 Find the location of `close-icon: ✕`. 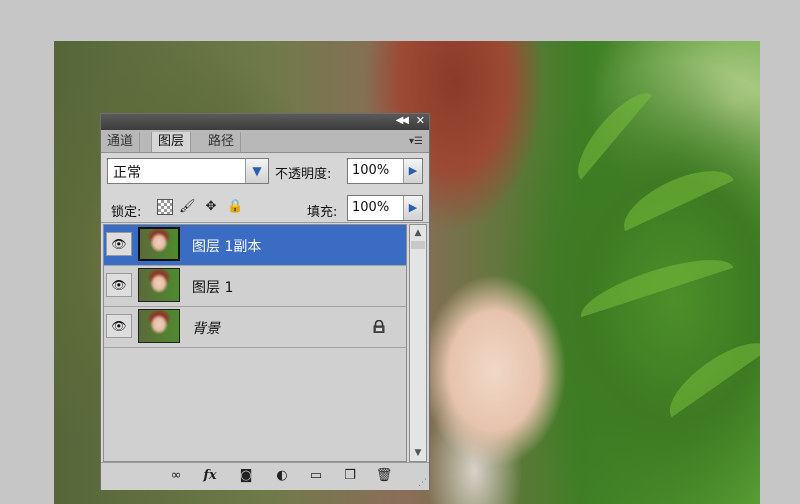

close-icon: ✕ is located at coordinates (420, 120).